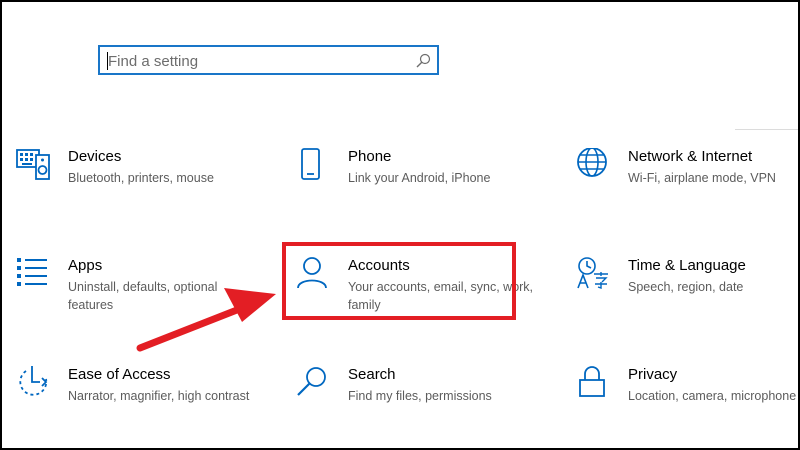 Image resolution: width=800 pixels, height=450 pixels. Describe the element at coordinates (653, 374) in the screenshot. I see `tile-title: Privacy` at that location.